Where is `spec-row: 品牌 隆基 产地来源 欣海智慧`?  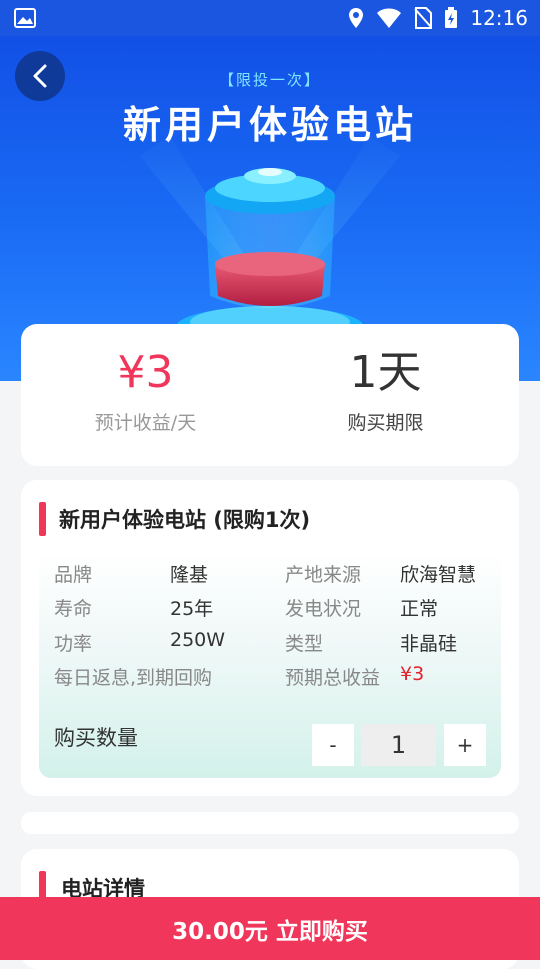
spec-row: 品牌 隆基 产地来源 欣海智慧 is located at coordinates (270, 574).